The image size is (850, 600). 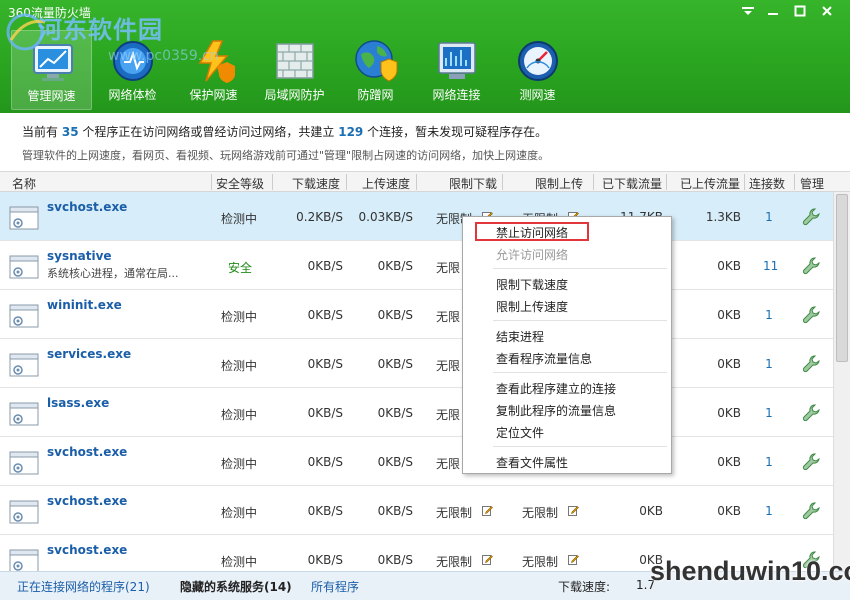 What do you see at coordinates (375, 70) in the screenshot?
I see `tab-anti-leech: 防蹭网` at bounding box center [375, 70].